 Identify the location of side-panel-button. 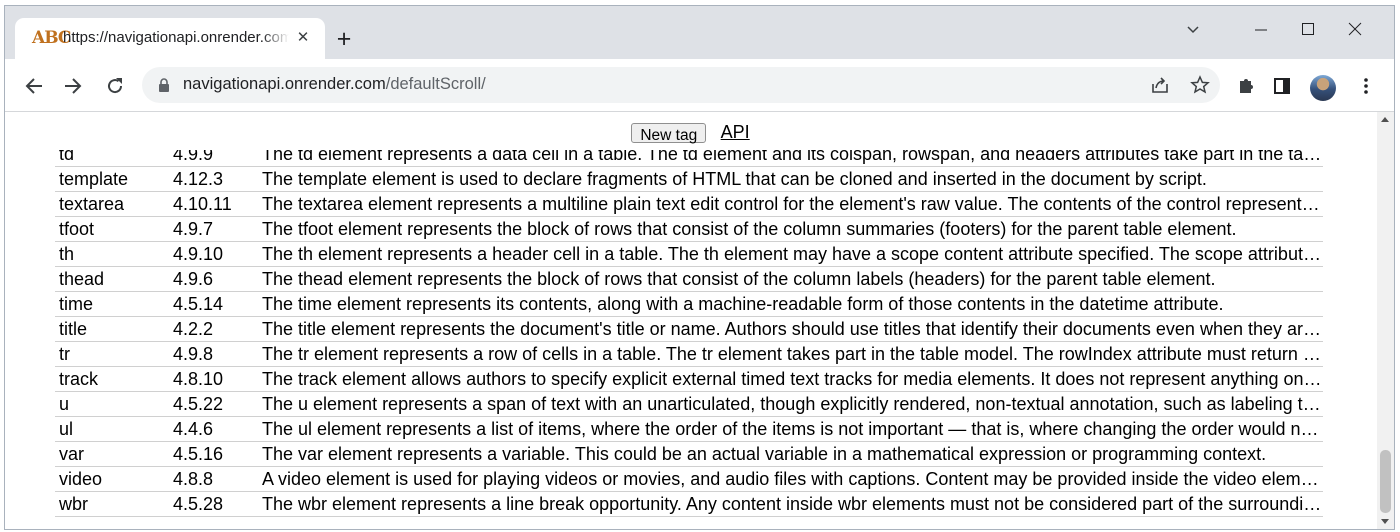
(1282, 86).